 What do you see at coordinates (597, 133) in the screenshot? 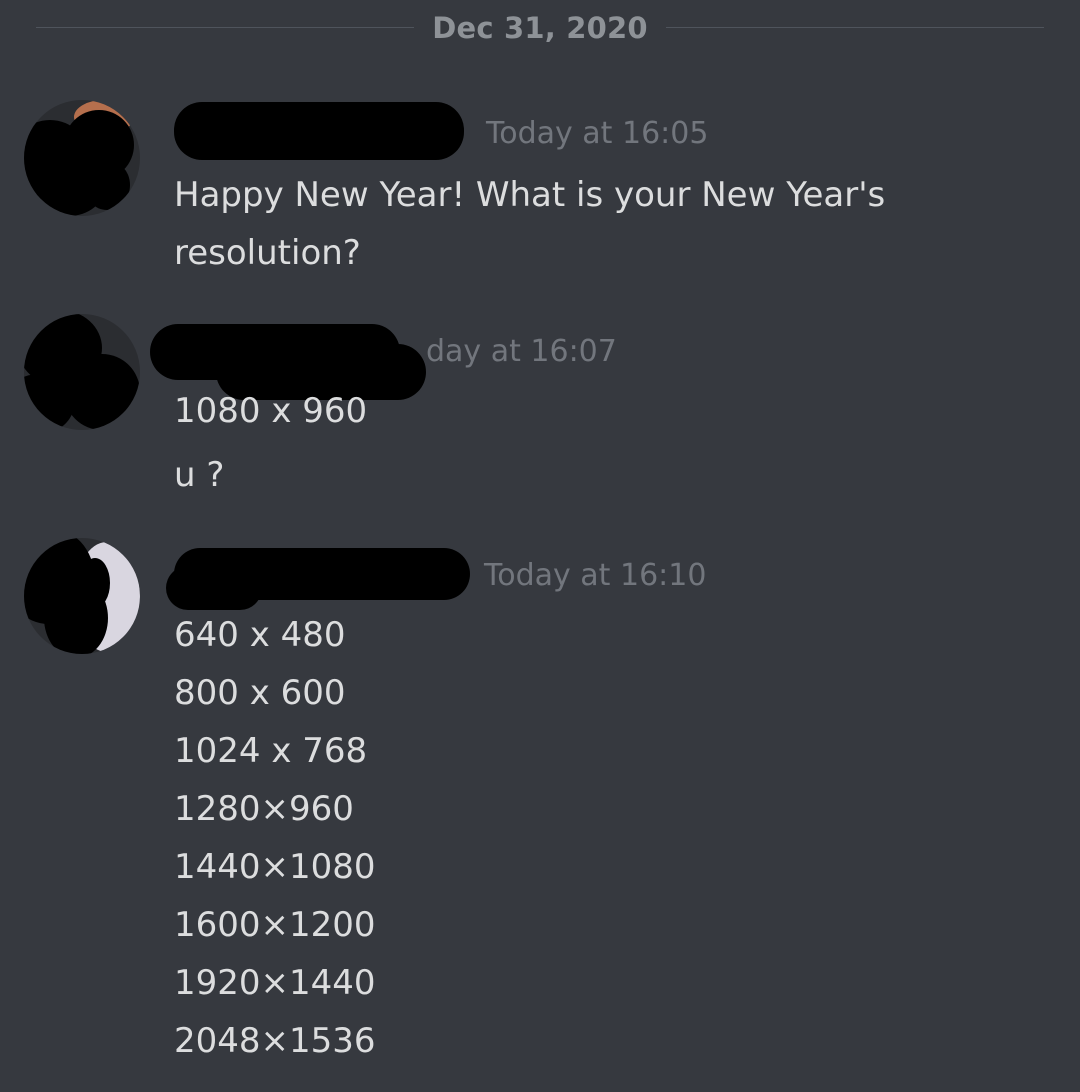
I see `message-timestamp: Today at 16:05` at bounding box center [597, 133].